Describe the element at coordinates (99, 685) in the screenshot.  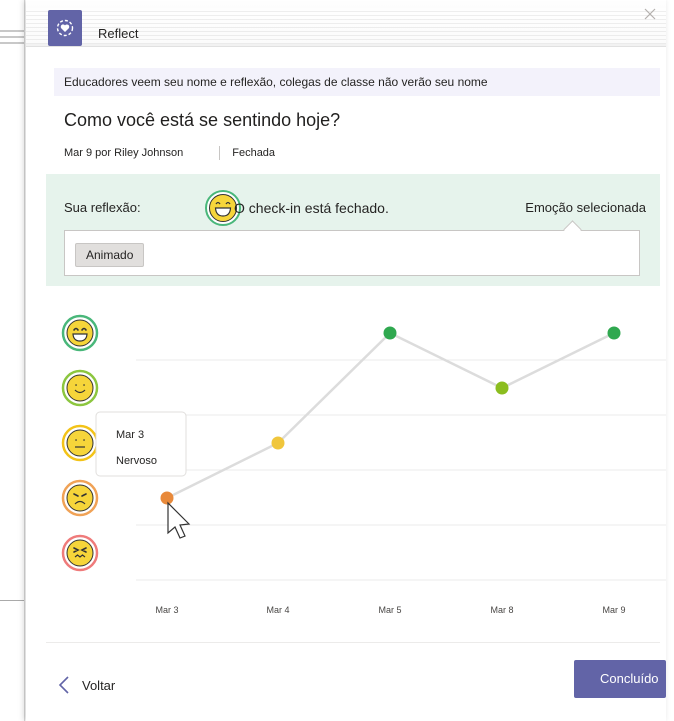
I see `back-label: Voltar` at that location.